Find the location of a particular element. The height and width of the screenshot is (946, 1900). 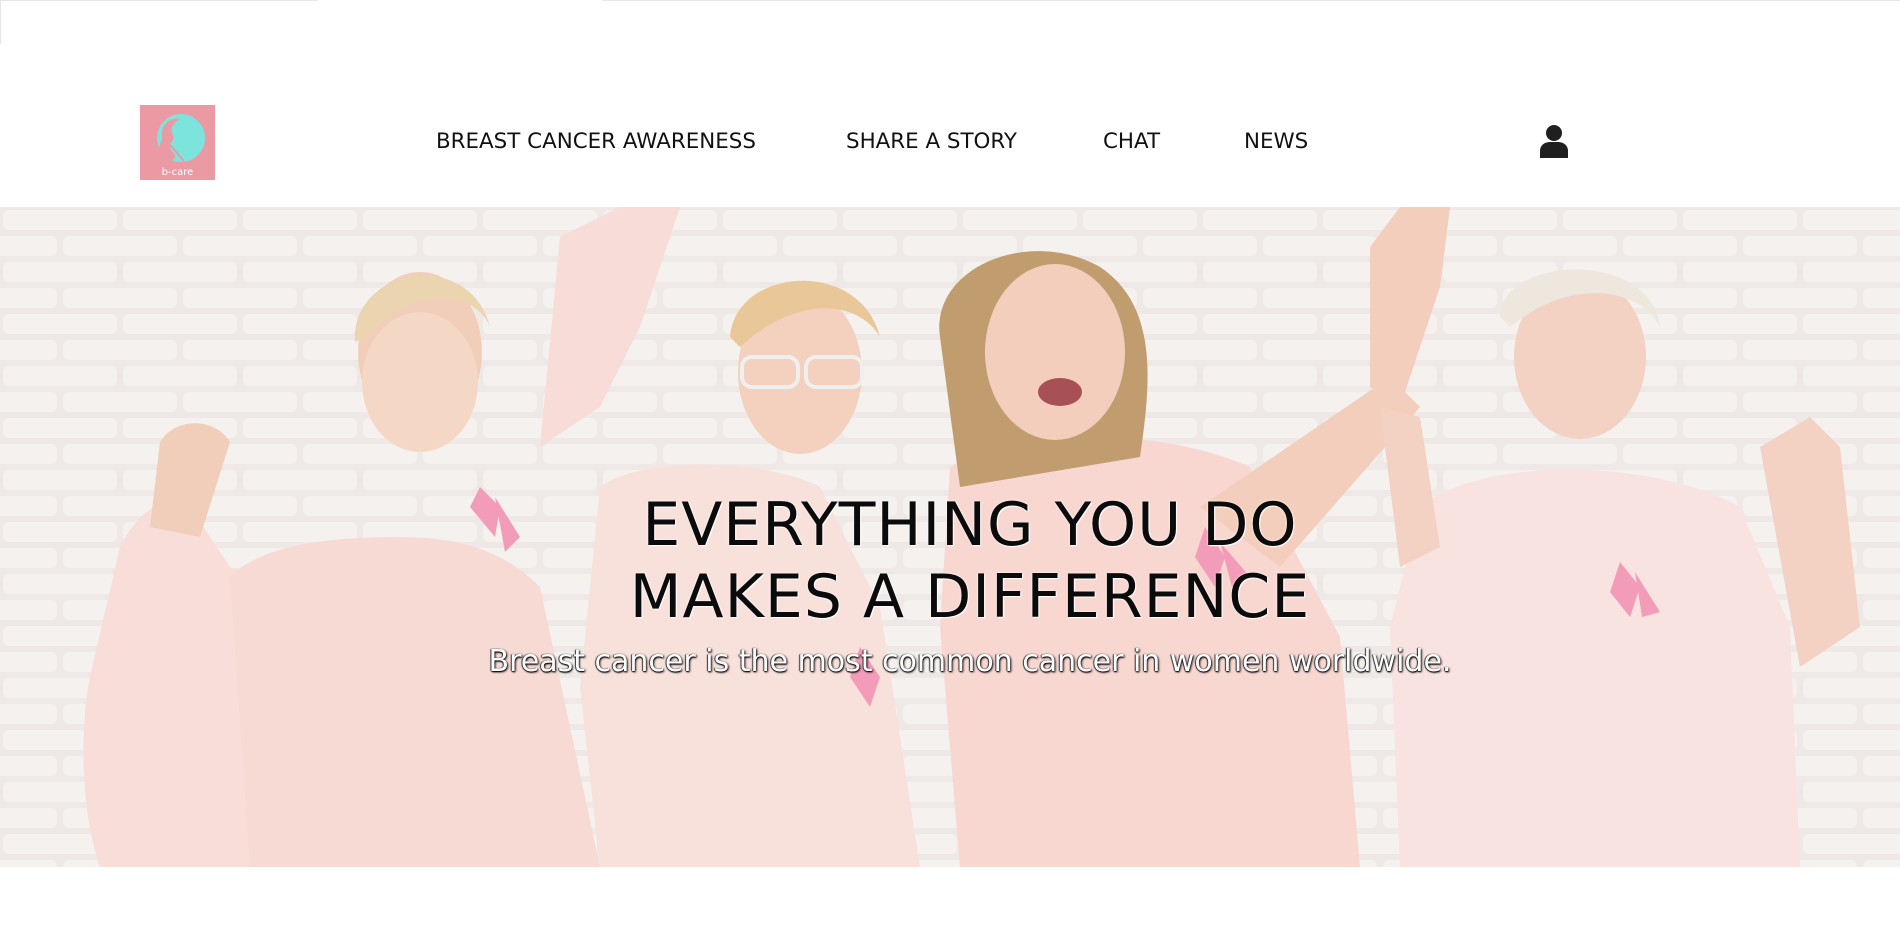

nav-chat: CHAT is located at coordinates (1131, 142).